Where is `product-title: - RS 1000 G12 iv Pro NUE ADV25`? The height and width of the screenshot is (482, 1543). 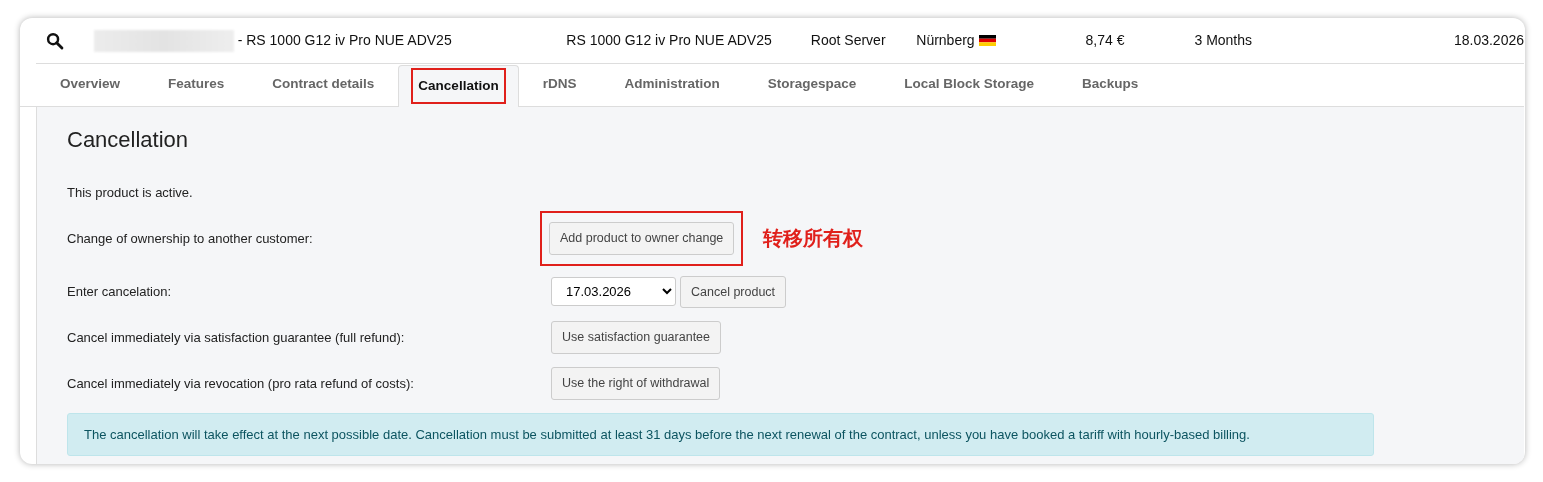 product-title: - RS 1000 G12 iv Pro NUE ADV25 is located at coordinates (344, 40).